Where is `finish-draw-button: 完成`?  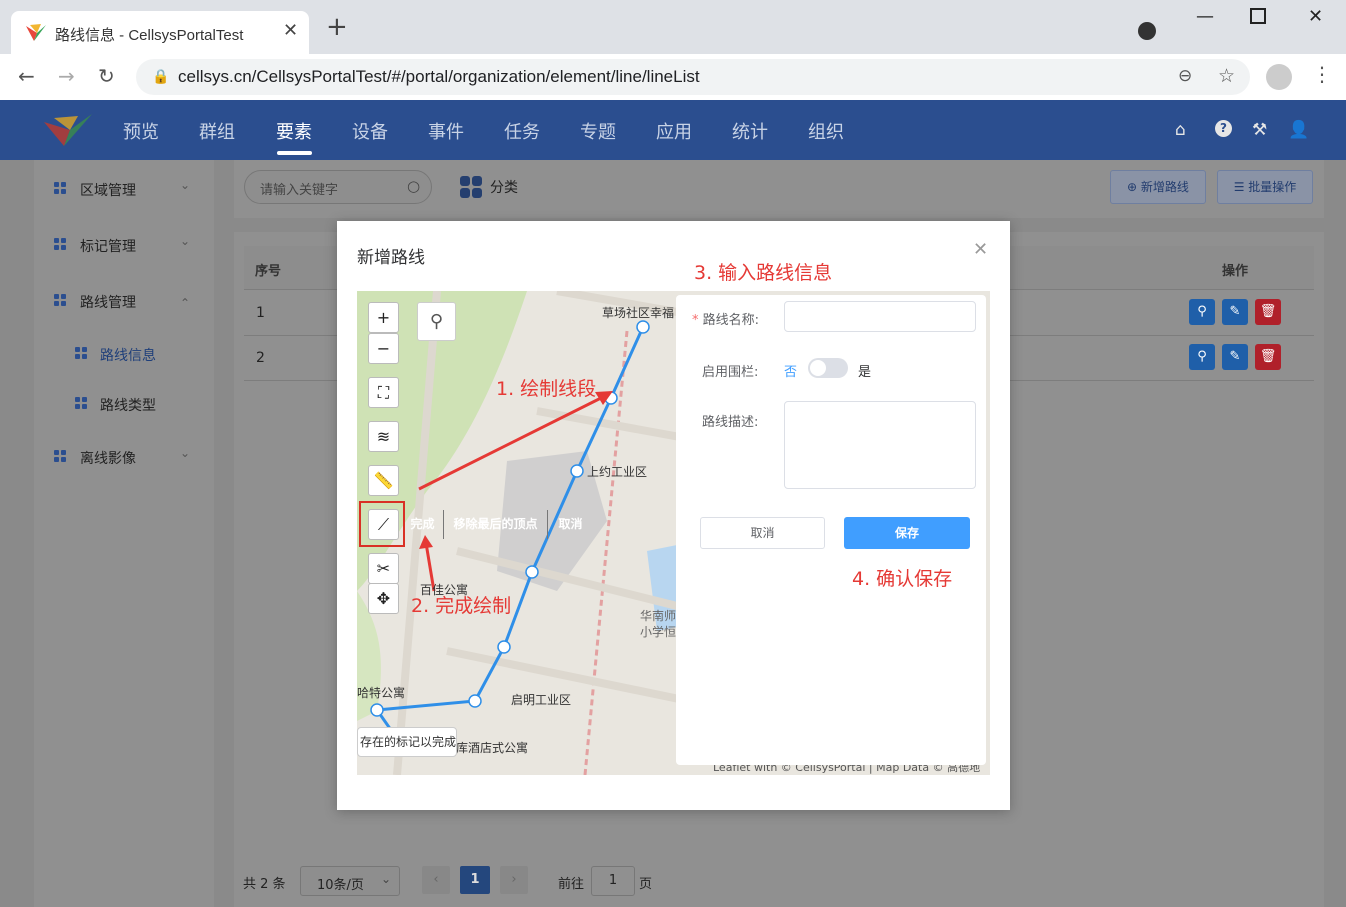 finish-draw-button: 完成 is located at coordinates (423, 524).